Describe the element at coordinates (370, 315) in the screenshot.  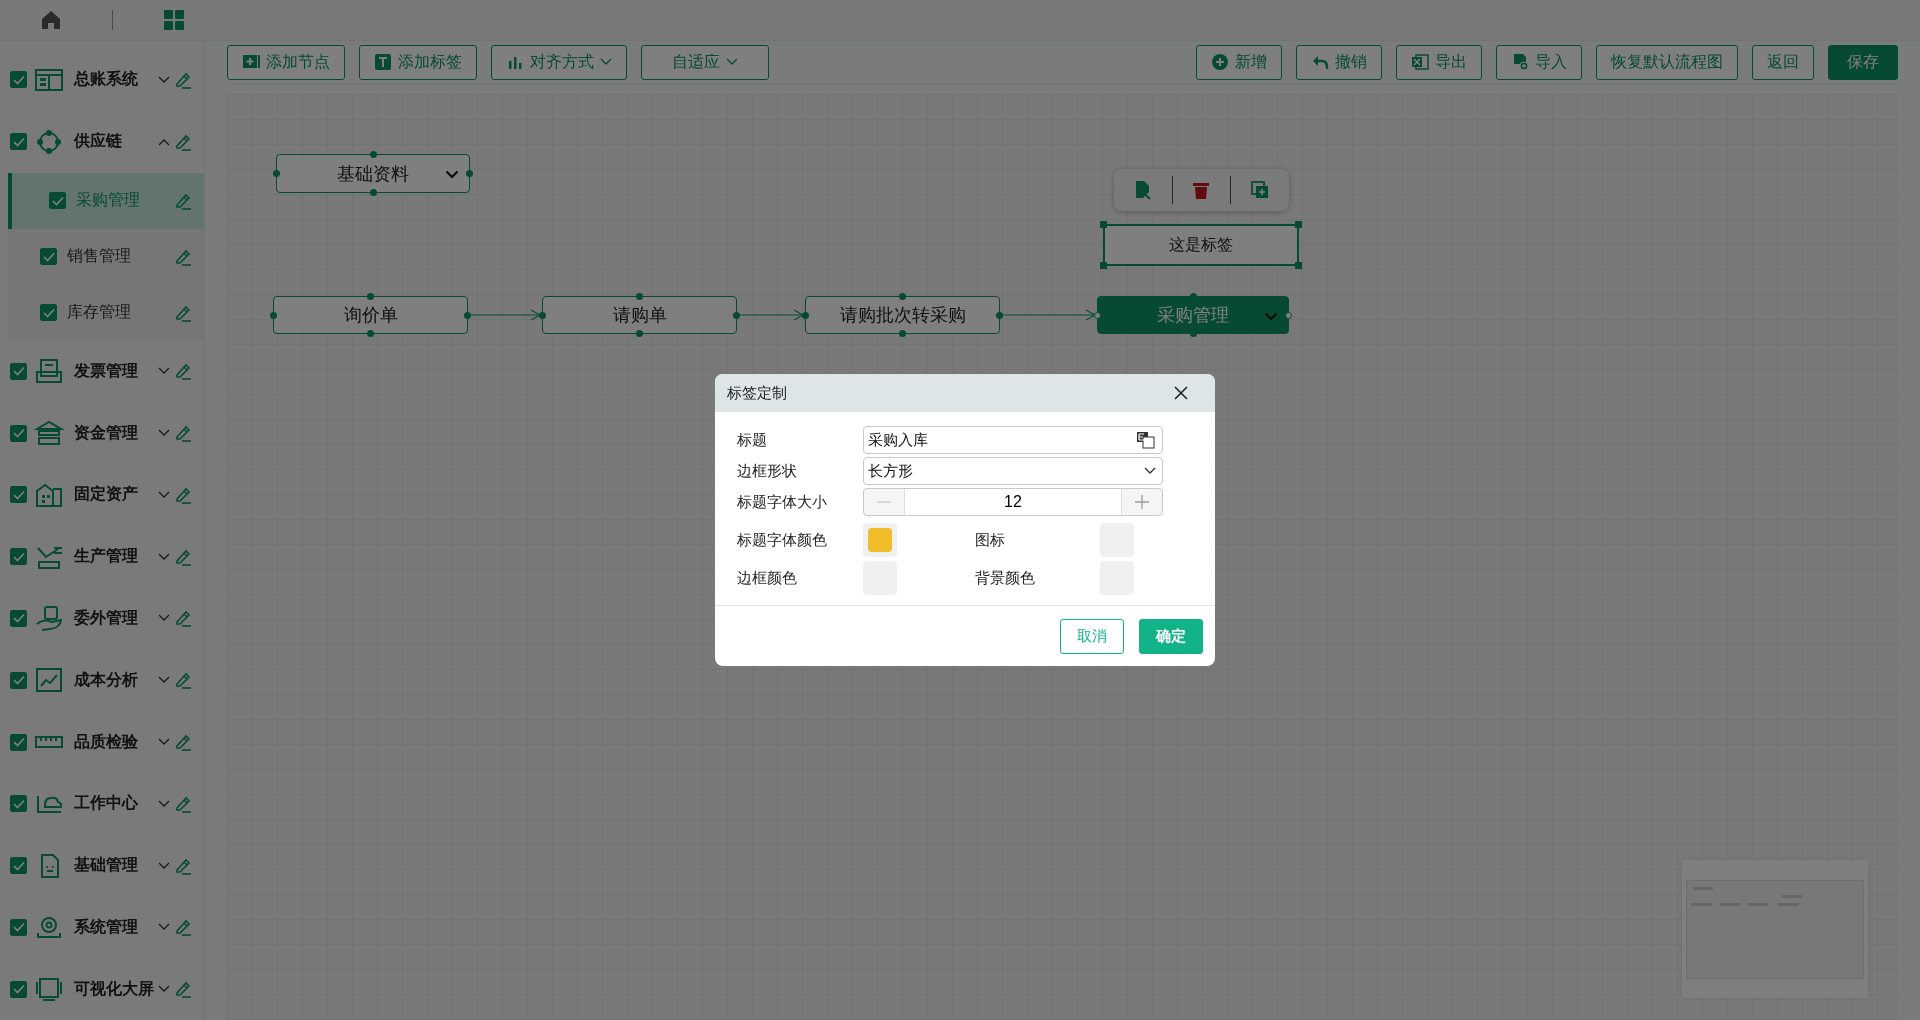
I see `flow-node: 询价单` at that location.